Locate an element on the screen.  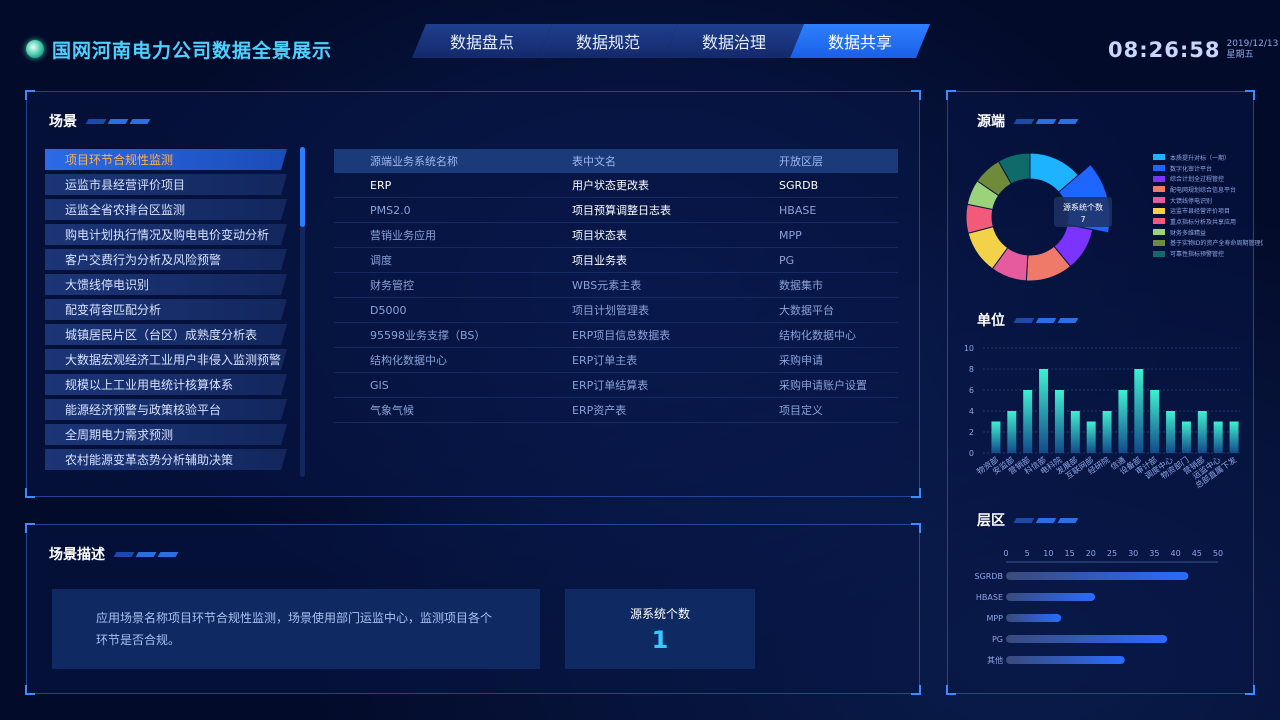
tab-data-standard: 数据规范 is located at coordinates (608, 41).